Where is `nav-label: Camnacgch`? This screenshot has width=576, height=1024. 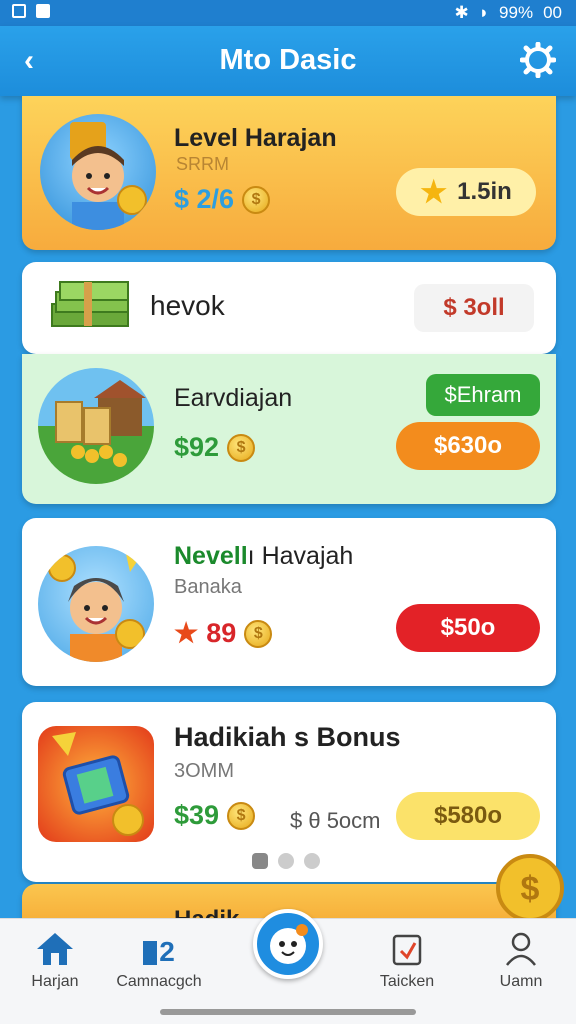 nav-label: Camnacgch is located at coordinates (159, 981).